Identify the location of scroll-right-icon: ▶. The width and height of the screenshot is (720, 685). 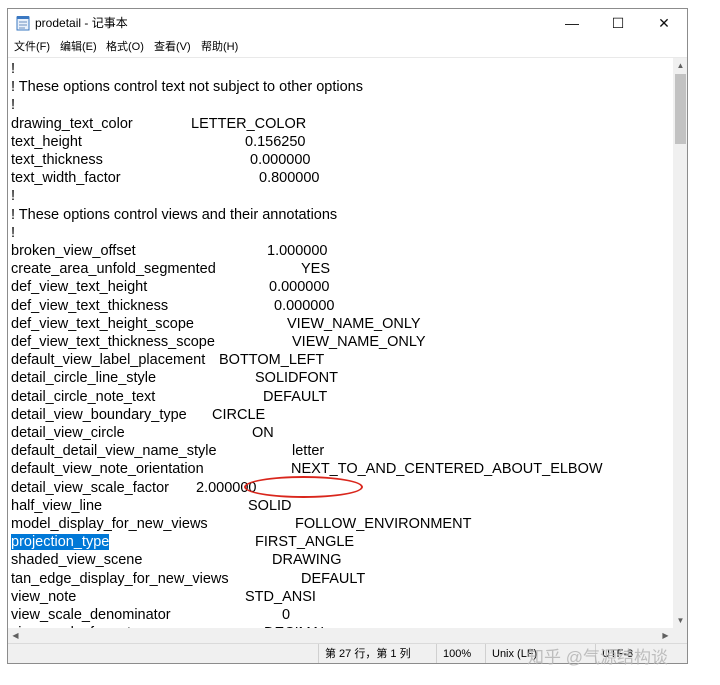
(665, 635).